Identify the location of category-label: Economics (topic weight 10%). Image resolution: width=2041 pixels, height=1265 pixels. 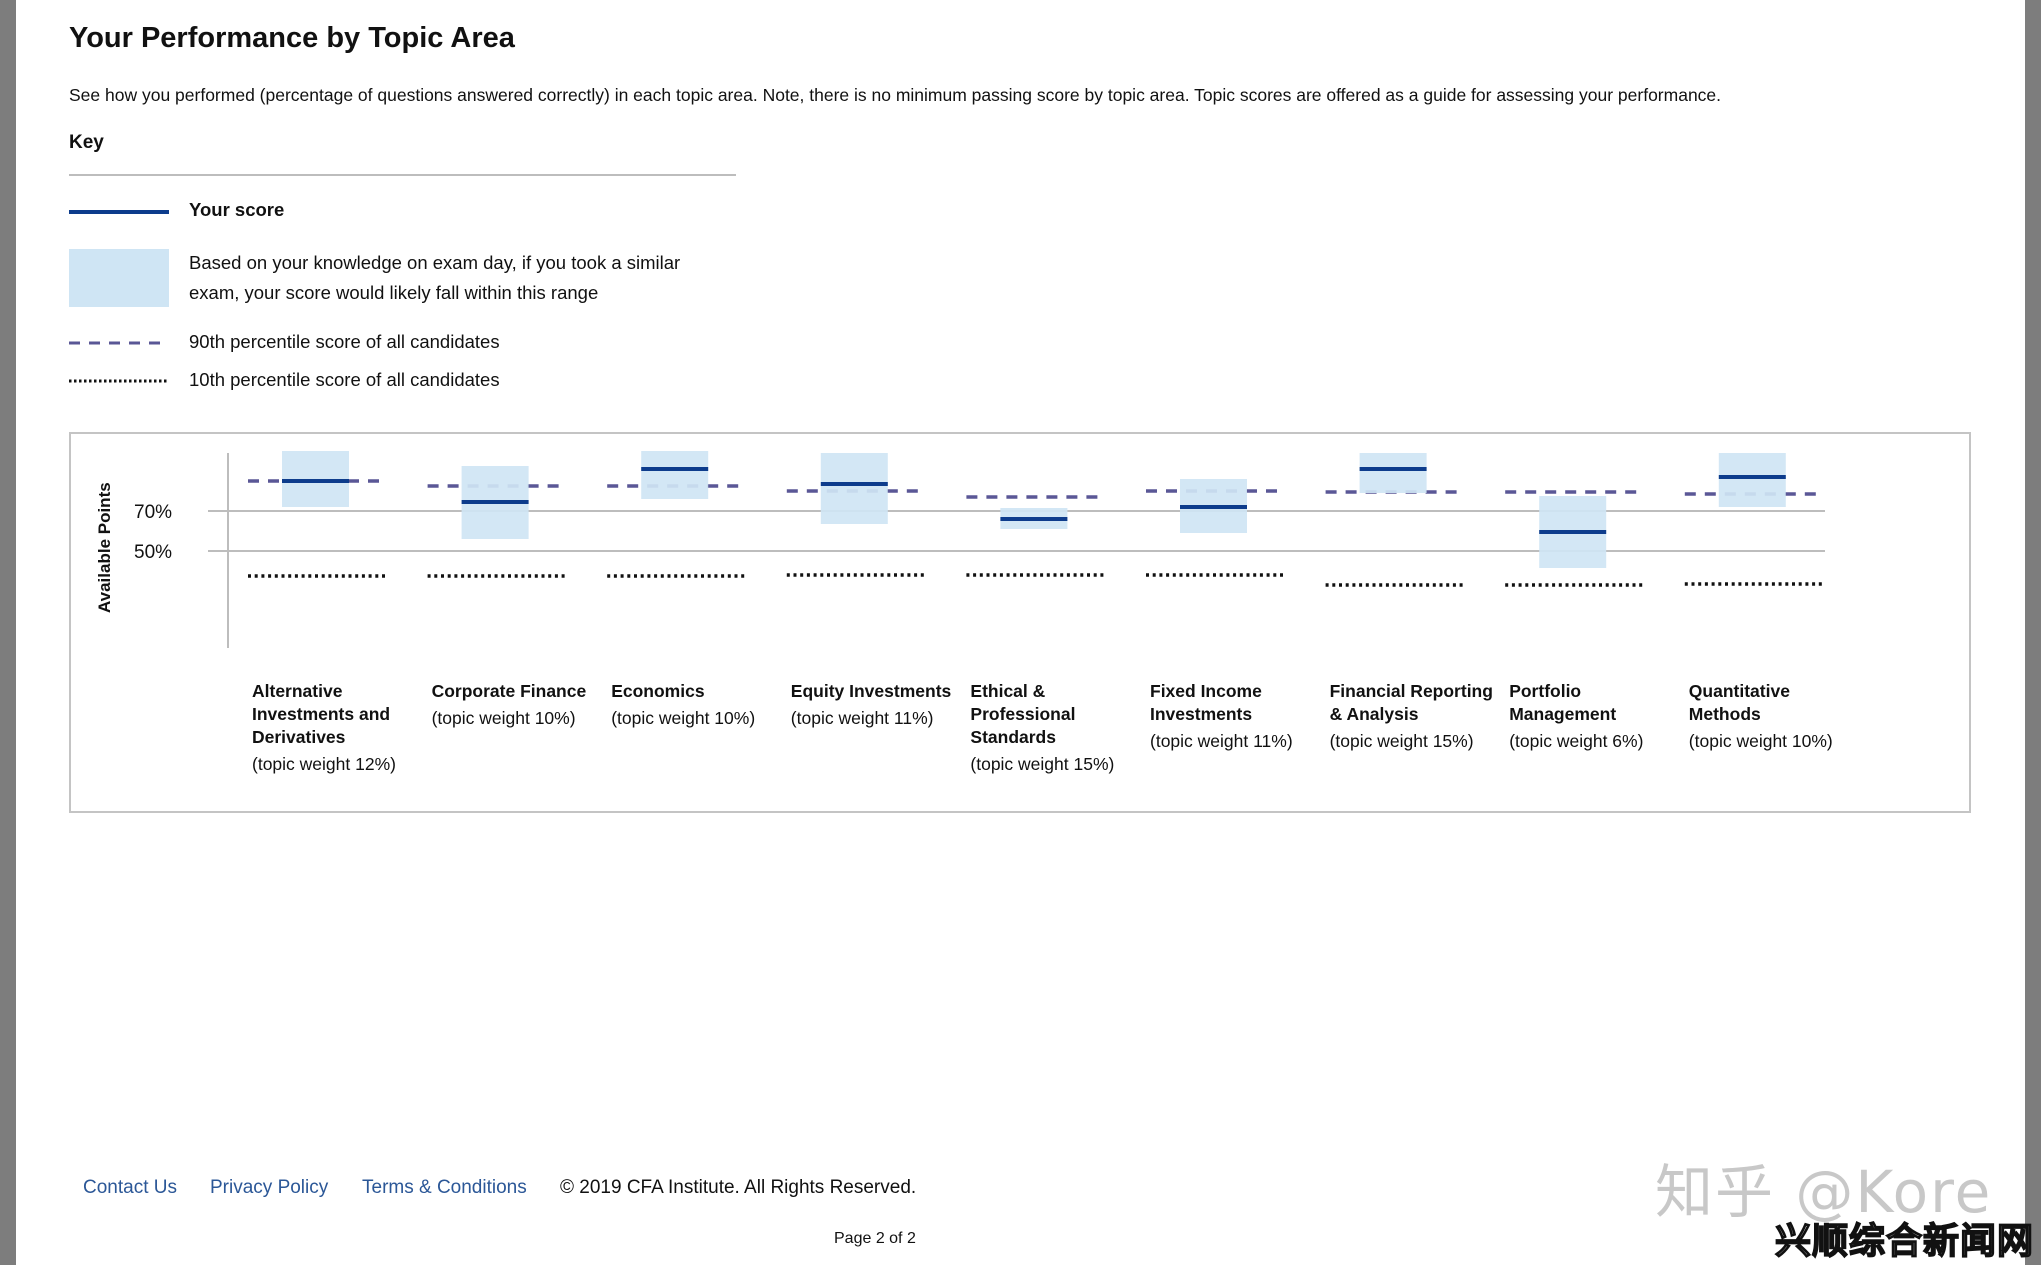
(703, 705).